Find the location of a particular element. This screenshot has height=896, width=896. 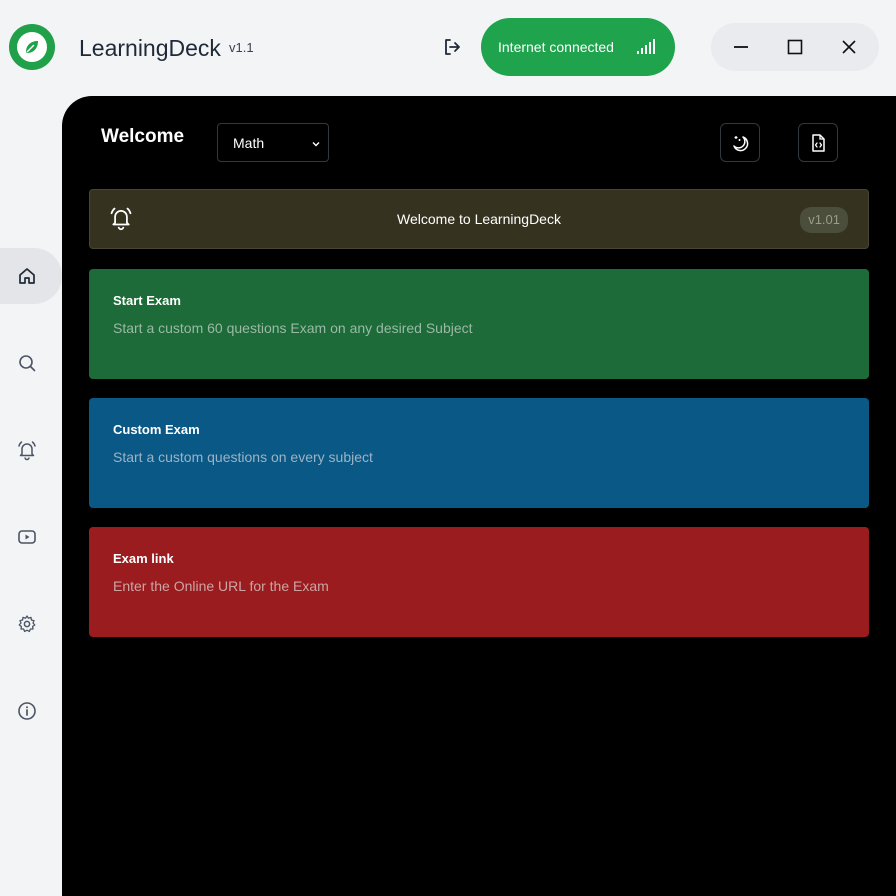

maximize-button is located at coordinates (795, 47).